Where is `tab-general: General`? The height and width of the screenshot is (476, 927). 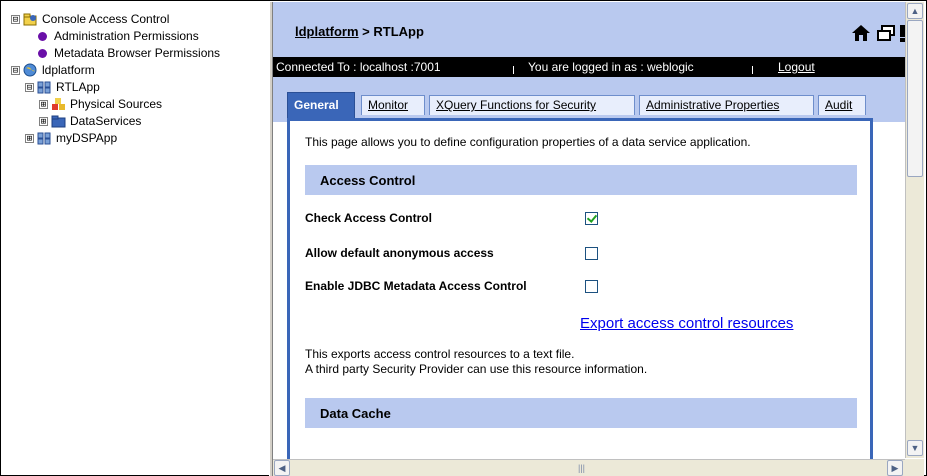 tab-general: General is located at coordinates (321, 105).